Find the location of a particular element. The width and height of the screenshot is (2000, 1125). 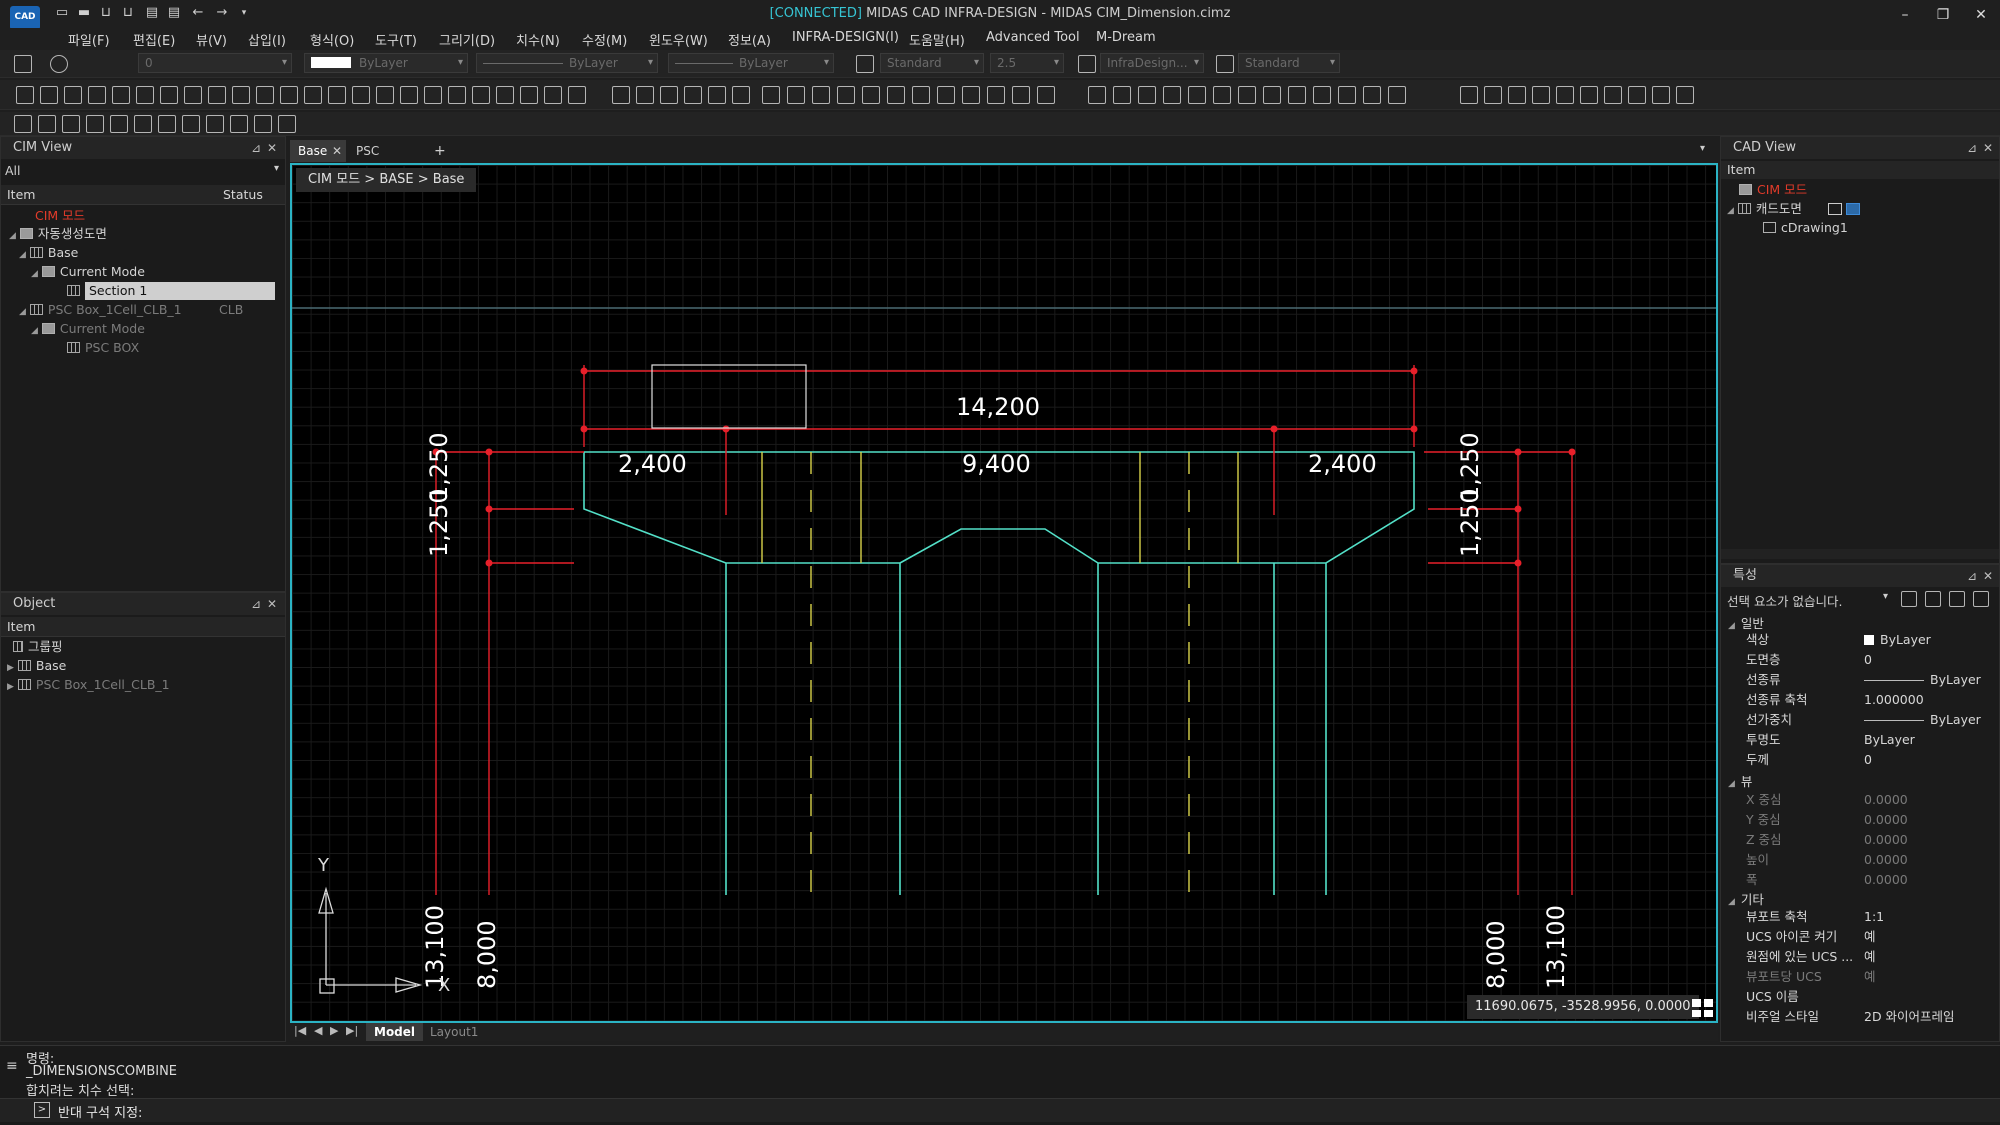

table-style-combo: Standard ▾ is located at coordinates (1289, 63).